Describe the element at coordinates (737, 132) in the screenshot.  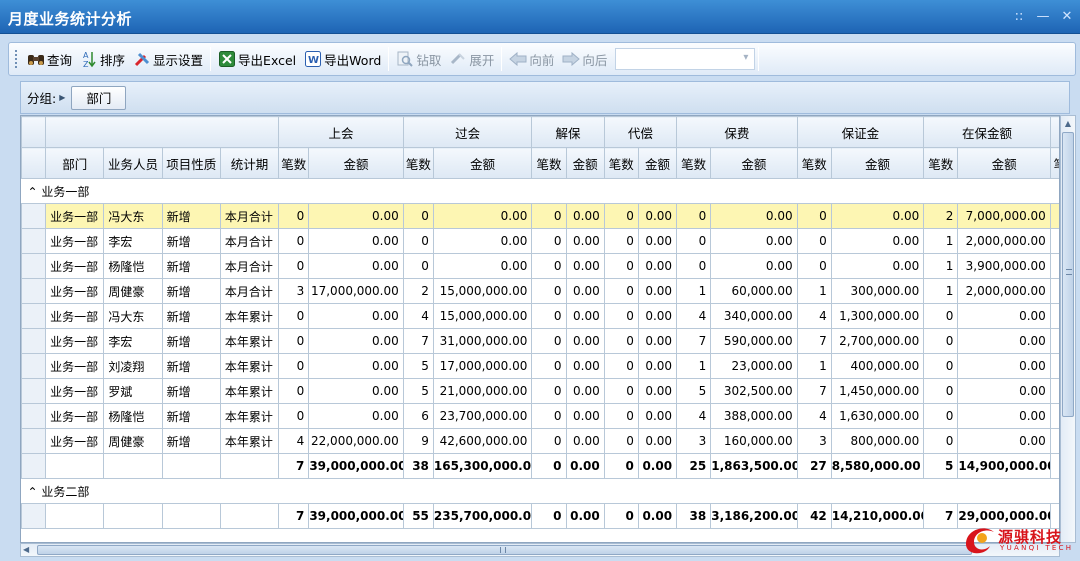
I see `column-group-header: 保费` at that location.